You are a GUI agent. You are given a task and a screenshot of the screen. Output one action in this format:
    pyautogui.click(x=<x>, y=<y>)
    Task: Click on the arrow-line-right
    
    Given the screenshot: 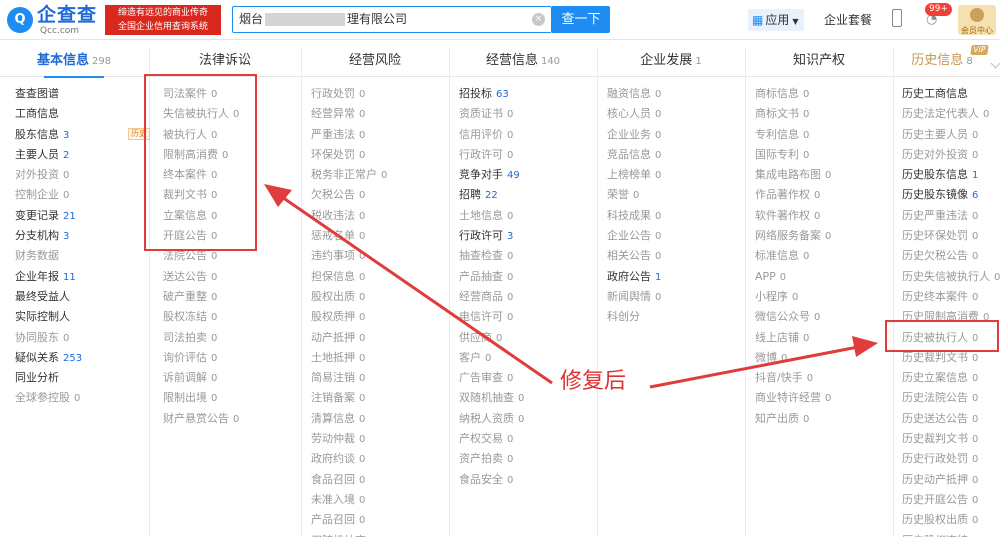 What is the action you would take?
    pyautogui.click(x=754, y=367)
    